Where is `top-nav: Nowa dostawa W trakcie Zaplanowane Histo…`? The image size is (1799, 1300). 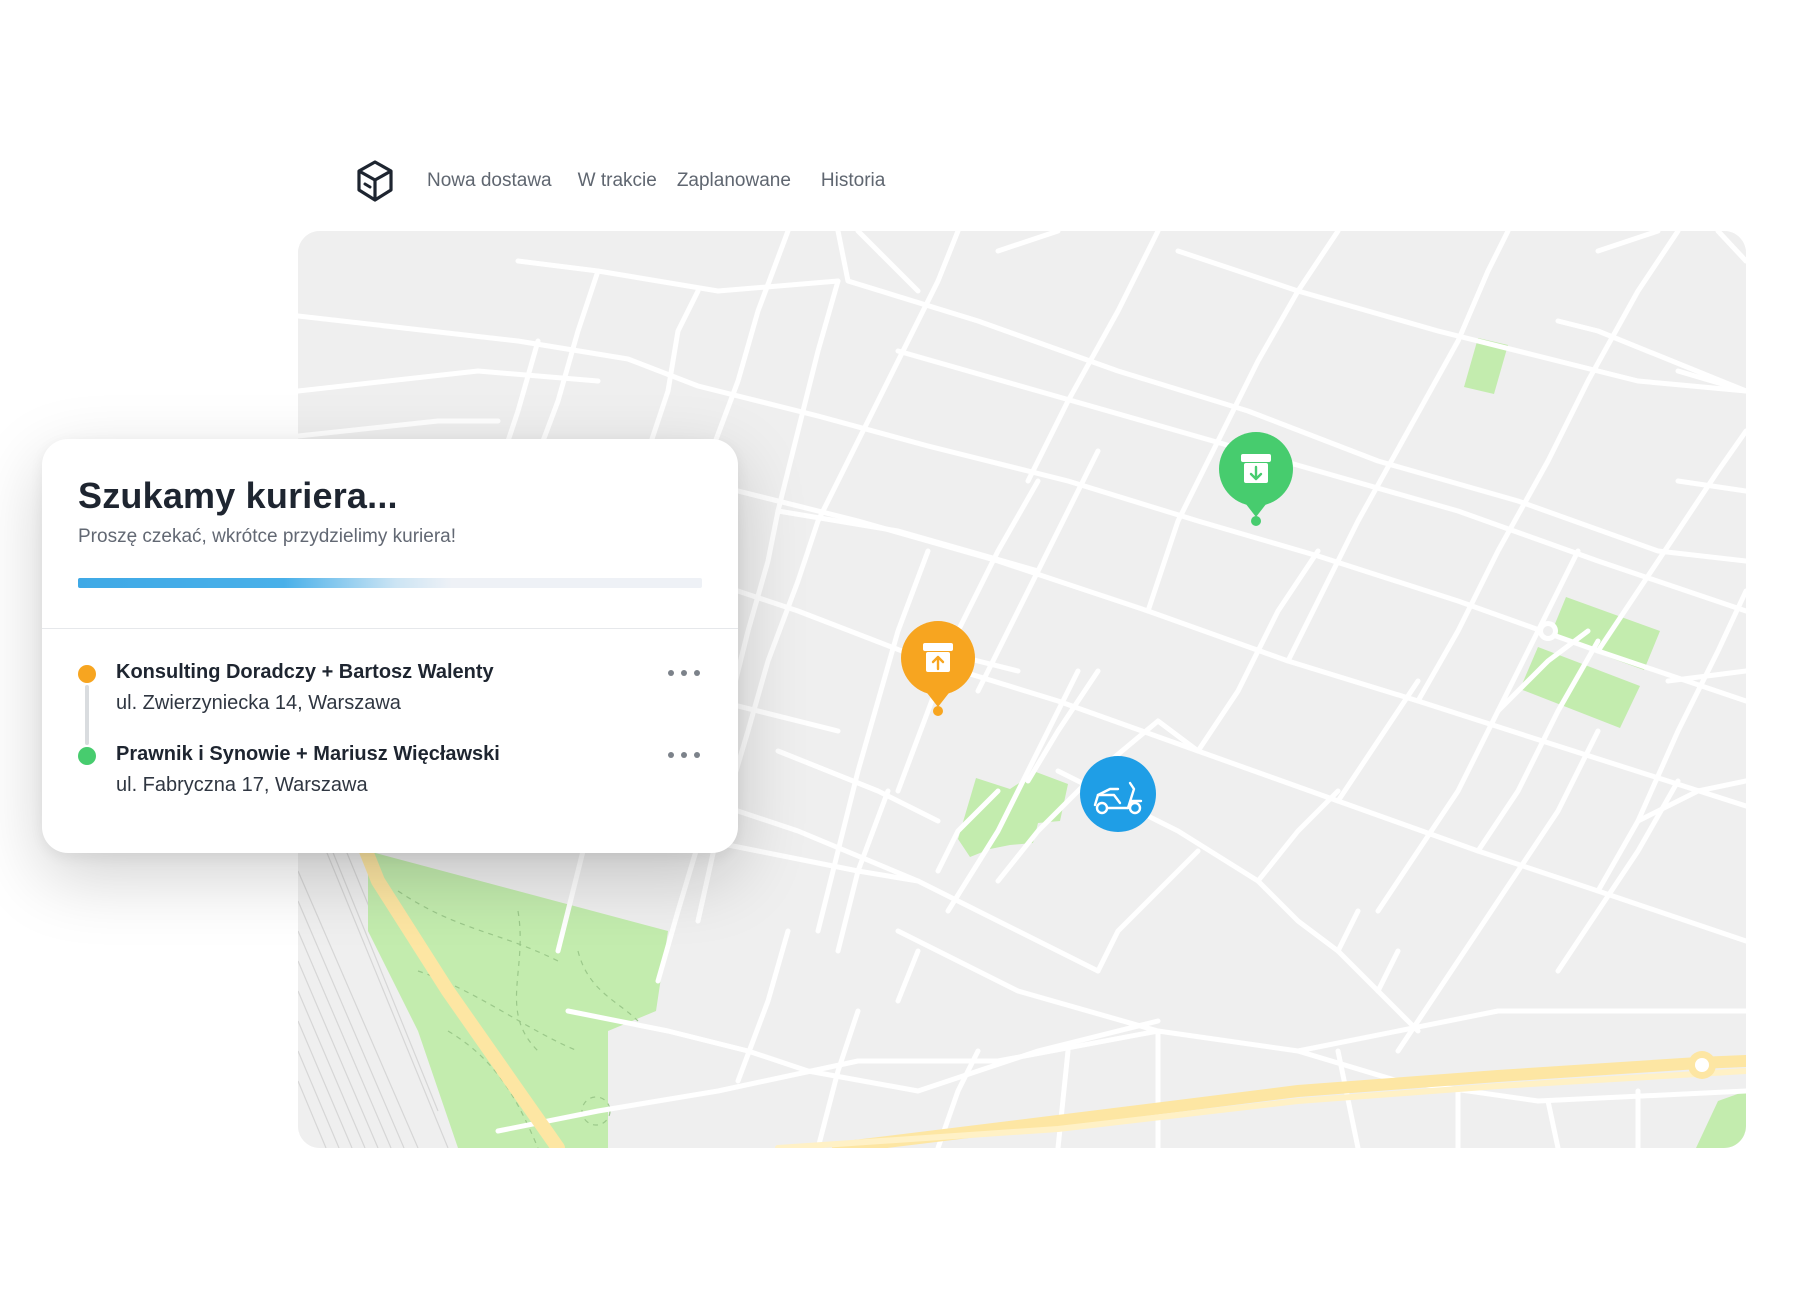 top-nav: Nowa dostawa W trakcie Zaplanowane Histo… is located at coordinates (633, 181).